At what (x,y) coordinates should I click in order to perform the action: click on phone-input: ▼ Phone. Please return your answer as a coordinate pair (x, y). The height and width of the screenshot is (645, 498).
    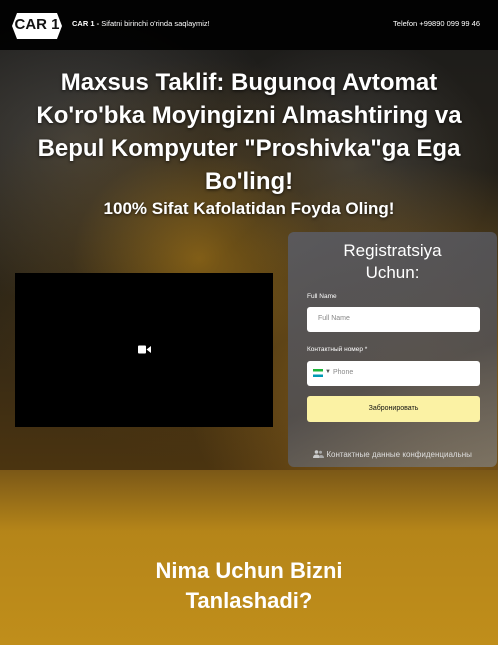
    Looking at the image, I should click on (393, 373).